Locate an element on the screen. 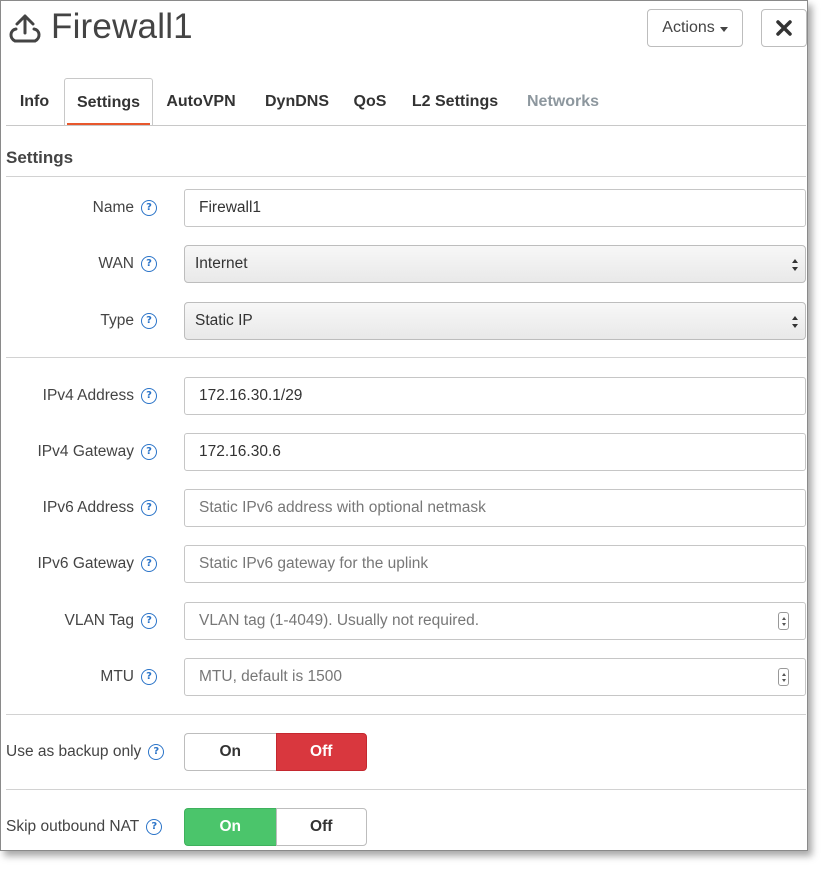 This screenshot has width=826, height=869. actions-dropdown-button: Actions is located at coordinates (695, 28).